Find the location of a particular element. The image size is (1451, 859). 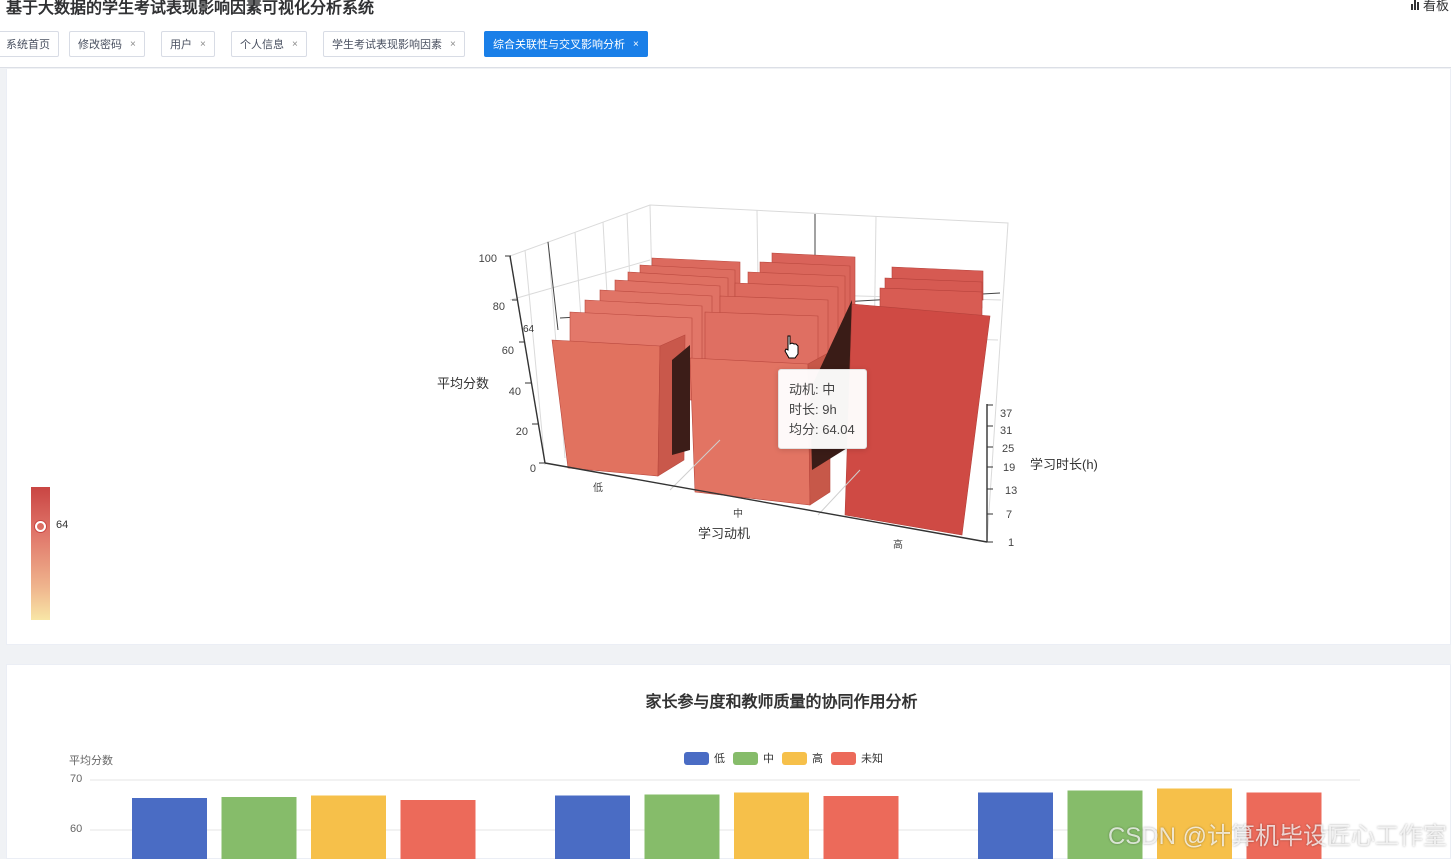

visual-map-handle is located at coordinates (40, 526).